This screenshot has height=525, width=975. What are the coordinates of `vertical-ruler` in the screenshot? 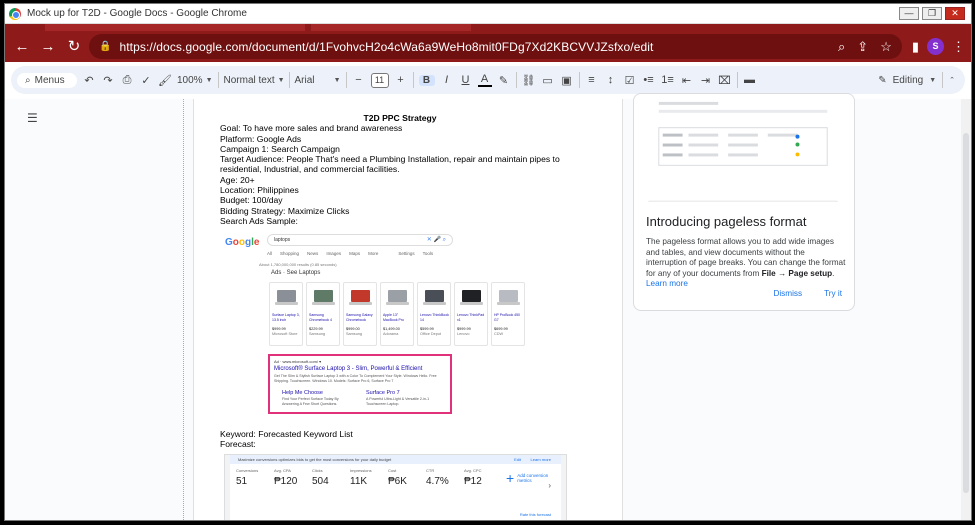 It's located at (183, 309).